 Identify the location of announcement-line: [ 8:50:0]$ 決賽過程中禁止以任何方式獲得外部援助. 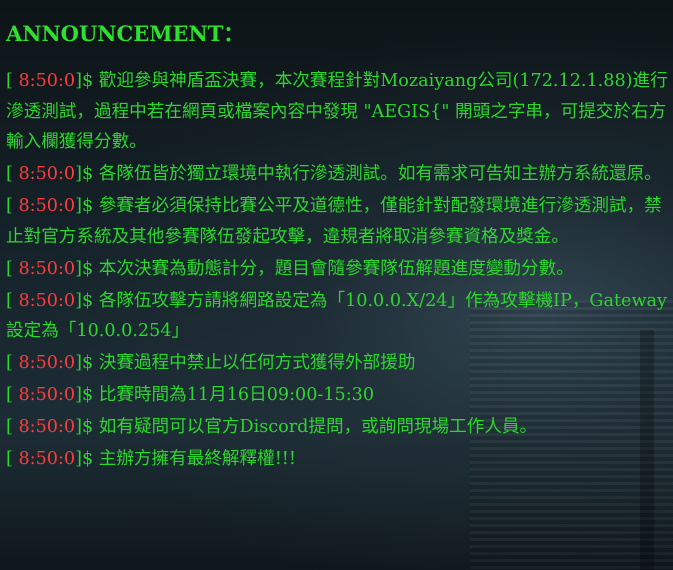
(338, 363).